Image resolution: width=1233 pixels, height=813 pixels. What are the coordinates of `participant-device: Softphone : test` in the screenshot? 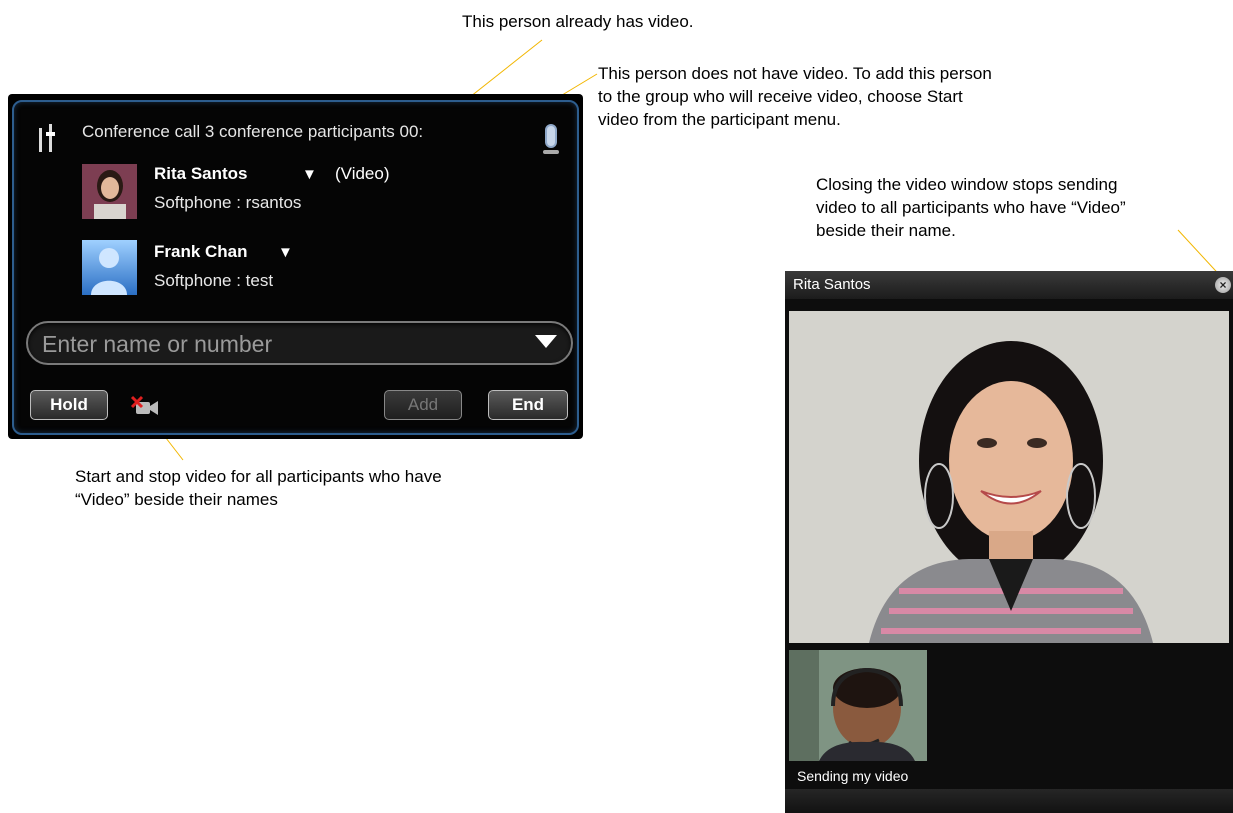 It's located at (214, 280).